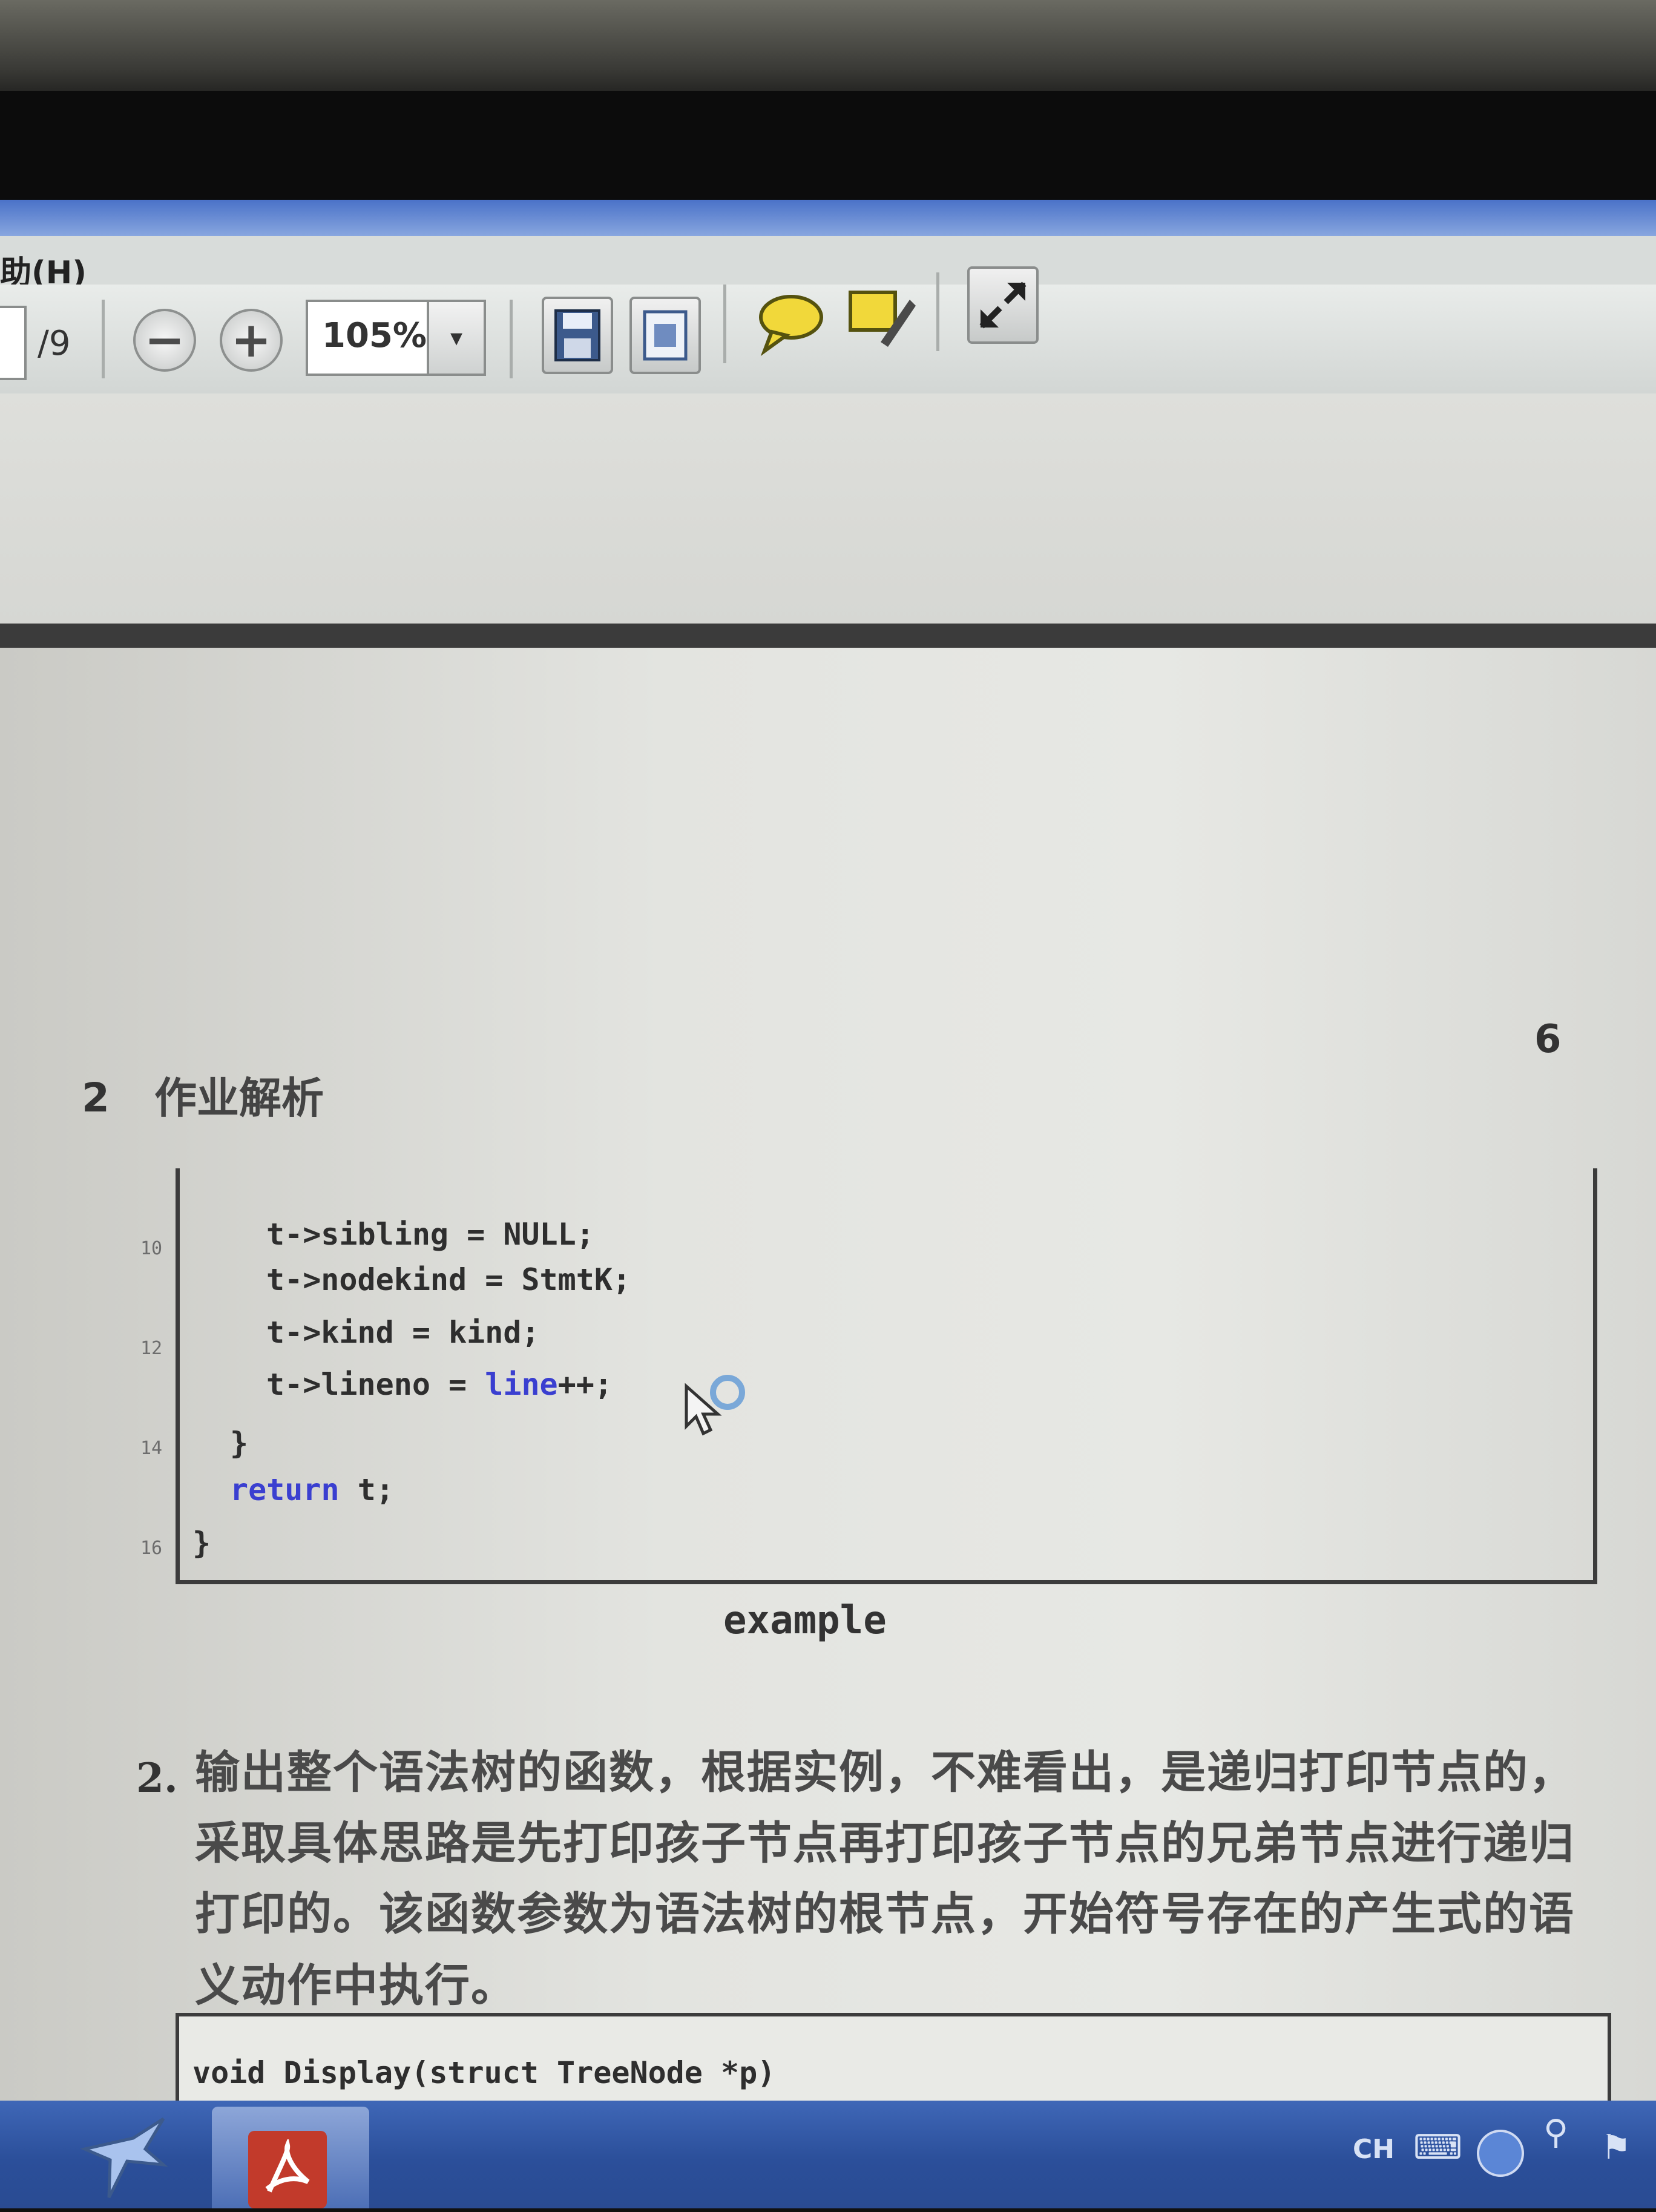 This screenshot has width=1656, height=2212. I want to click on fit-page-icon, so click(665, 335).